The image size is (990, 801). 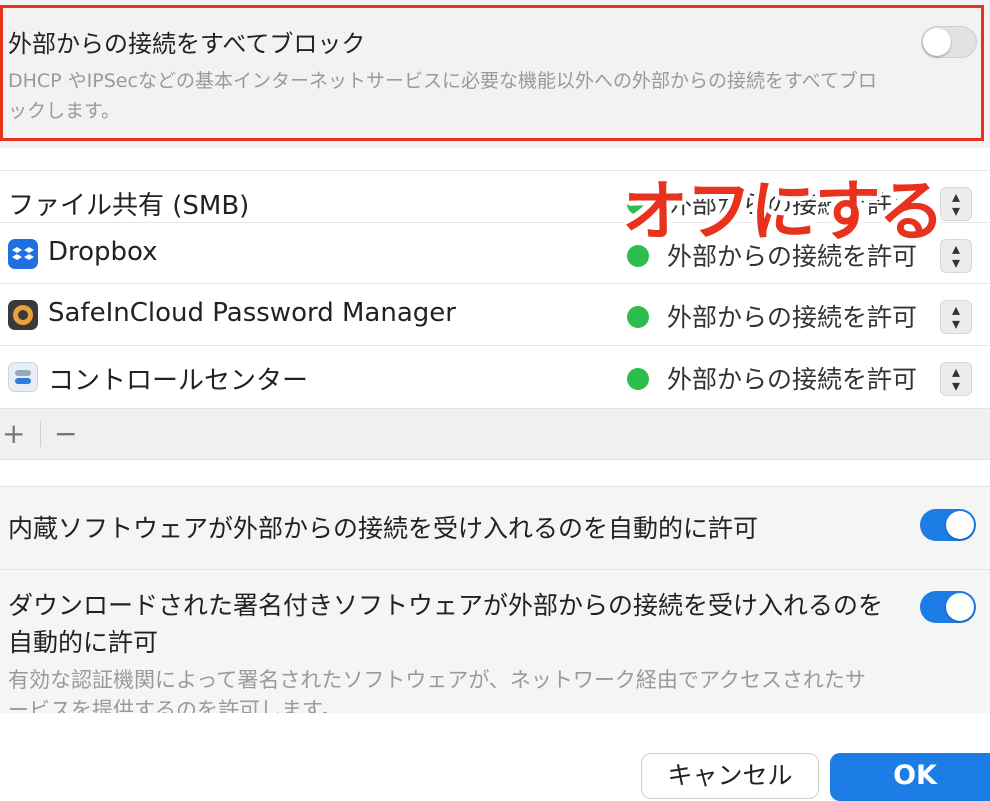 What do you see at coordinates (383, 528) in the screenshot?
I see `builtin-software-label: 内蔵ソフトウェアが外部からの接続を受け入れるのを自動的に許可` at bounding box center [383, 528].